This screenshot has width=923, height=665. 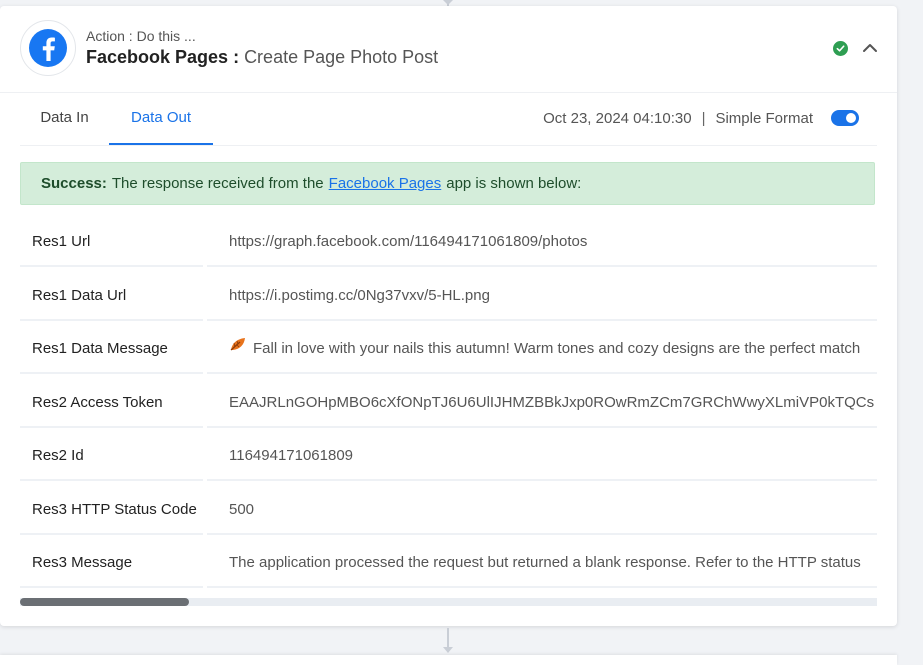 What do you see at coordinates (448, 638) in the screenshot?
I see `connector-line-bottom` at bounding box center [448, 638].